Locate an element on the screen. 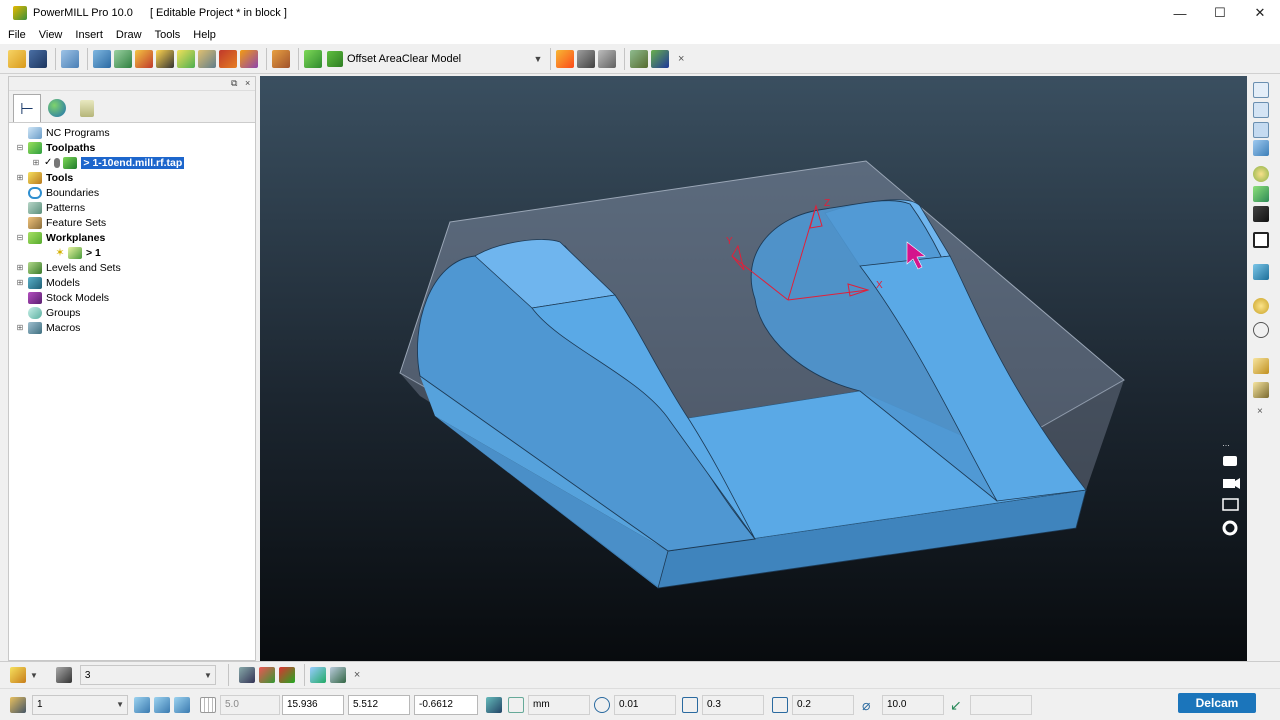 The height and width of the screenshot is (720, 1280). toolpath-options-icon is located at coordinates (660, 58).